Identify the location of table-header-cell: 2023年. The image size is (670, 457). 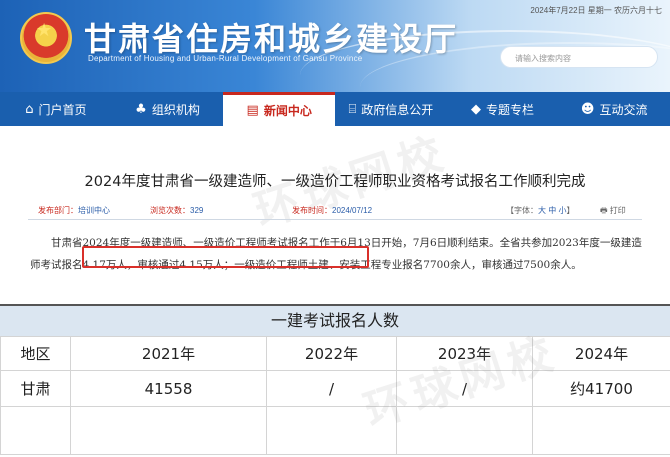
(464, 353).